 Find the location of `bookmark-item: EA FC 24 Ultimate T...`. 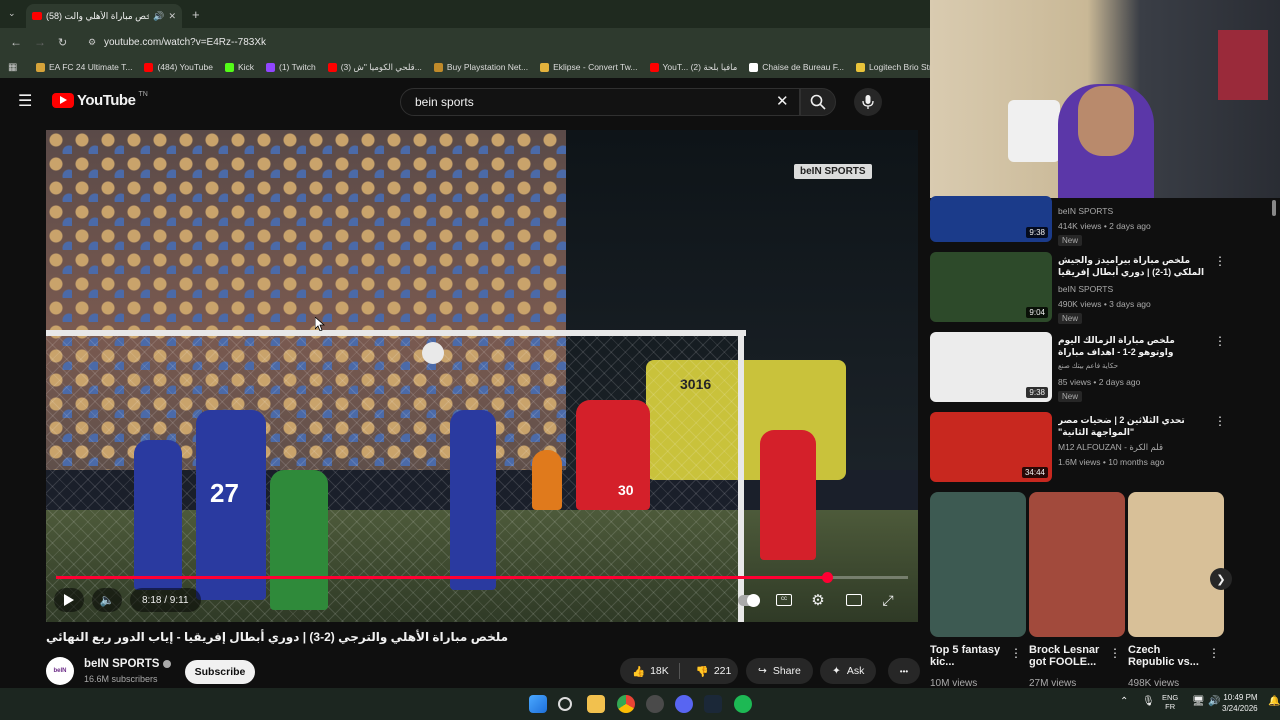

bookmark-item: EA FC 24 Ultimate T... is located at coordinates (84, 67).